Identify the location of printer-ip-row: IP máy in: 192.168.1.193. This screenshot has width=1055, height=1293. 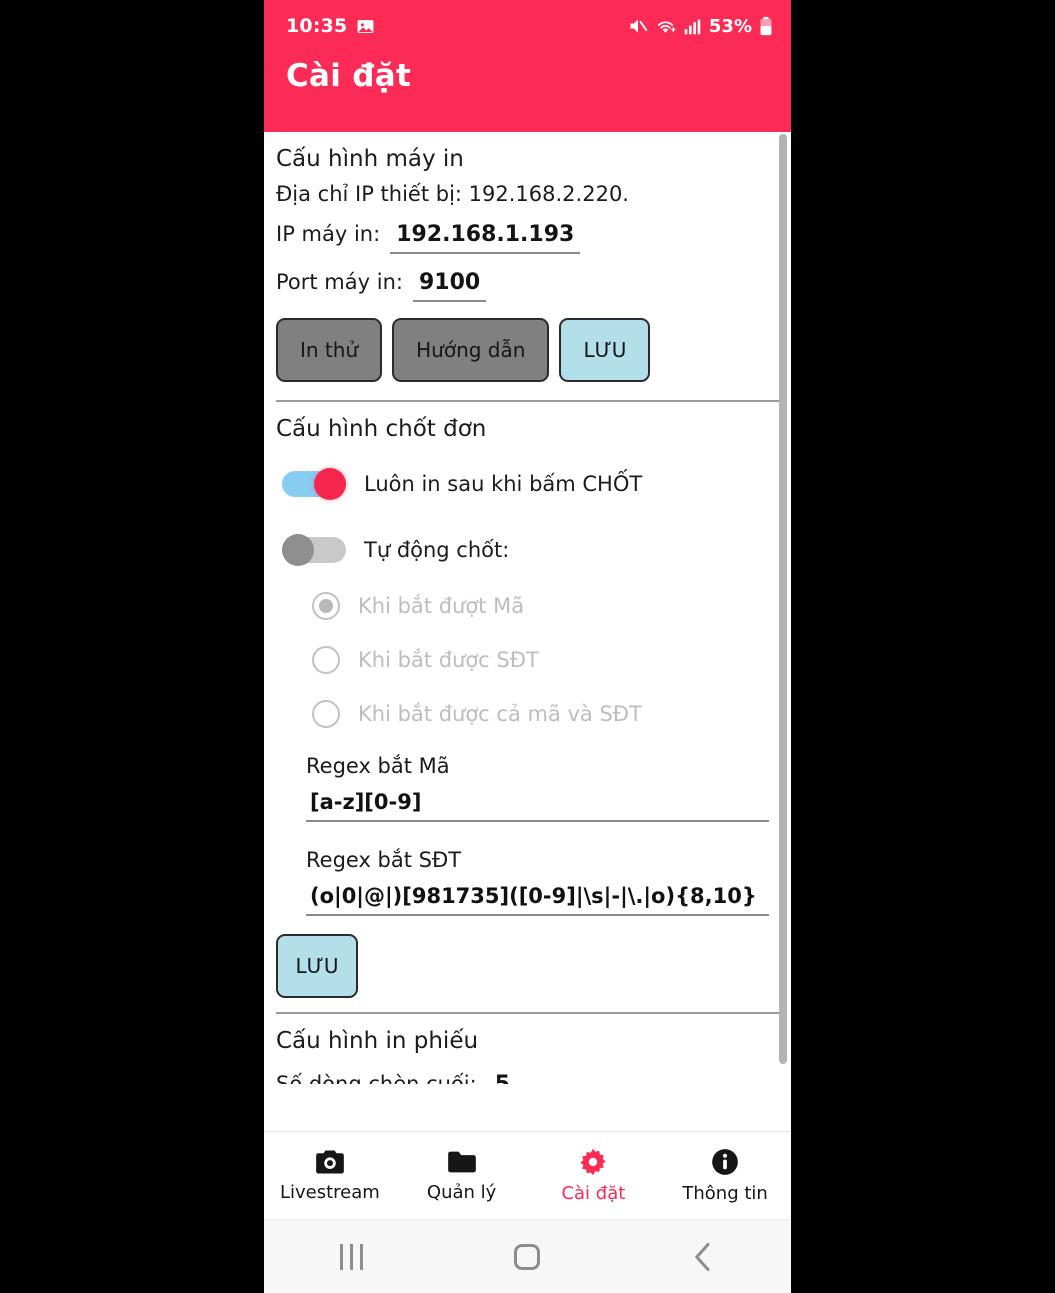
(523, 230).